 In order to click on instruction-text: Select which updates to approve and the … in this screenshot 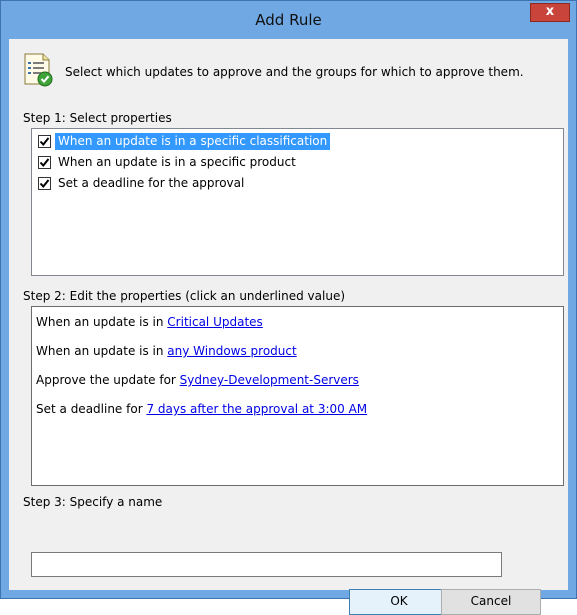, I will do `click(294, 72)`.